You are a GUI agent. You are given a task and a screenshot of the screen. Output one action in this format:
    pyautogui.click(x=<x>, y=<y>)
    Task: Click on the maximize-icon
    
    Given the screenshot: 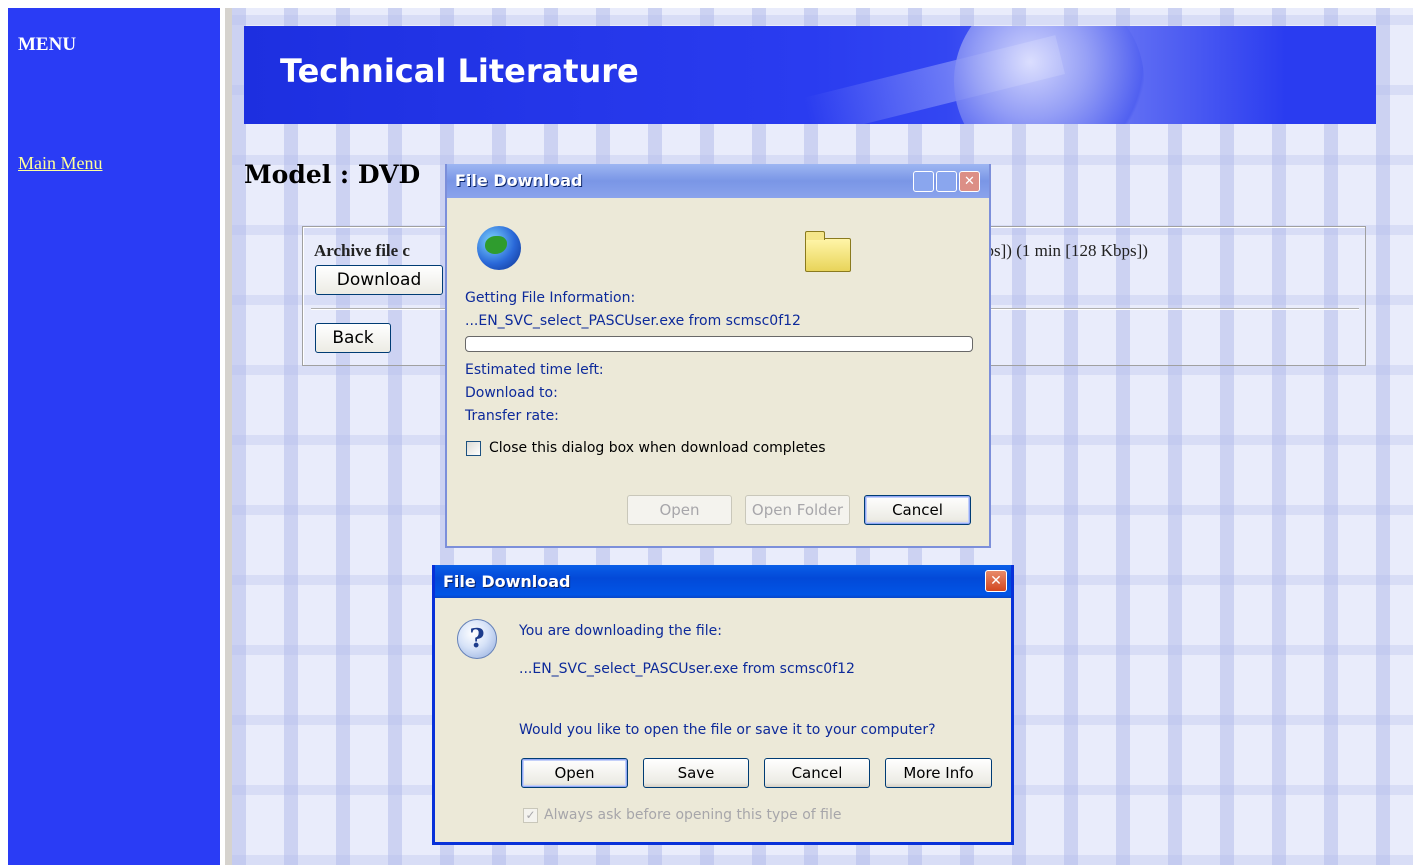 What is the action you would take?
    pyautogui.click(x=946, y=181)
    